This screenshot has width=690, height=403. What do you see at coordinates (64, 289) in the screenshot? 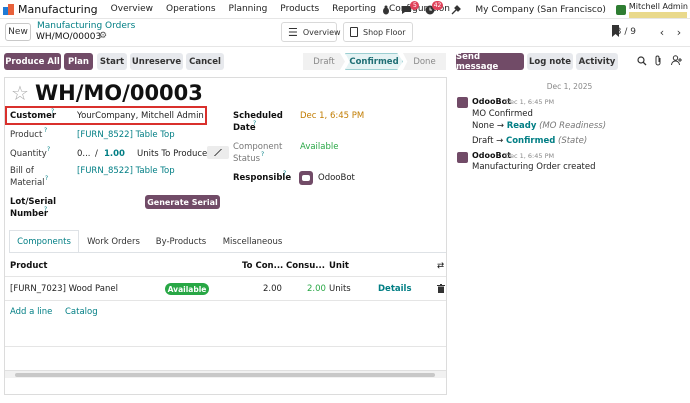
I see `row-product: [FURN_7023] Wood Panel` at bounding box center [64, 289].